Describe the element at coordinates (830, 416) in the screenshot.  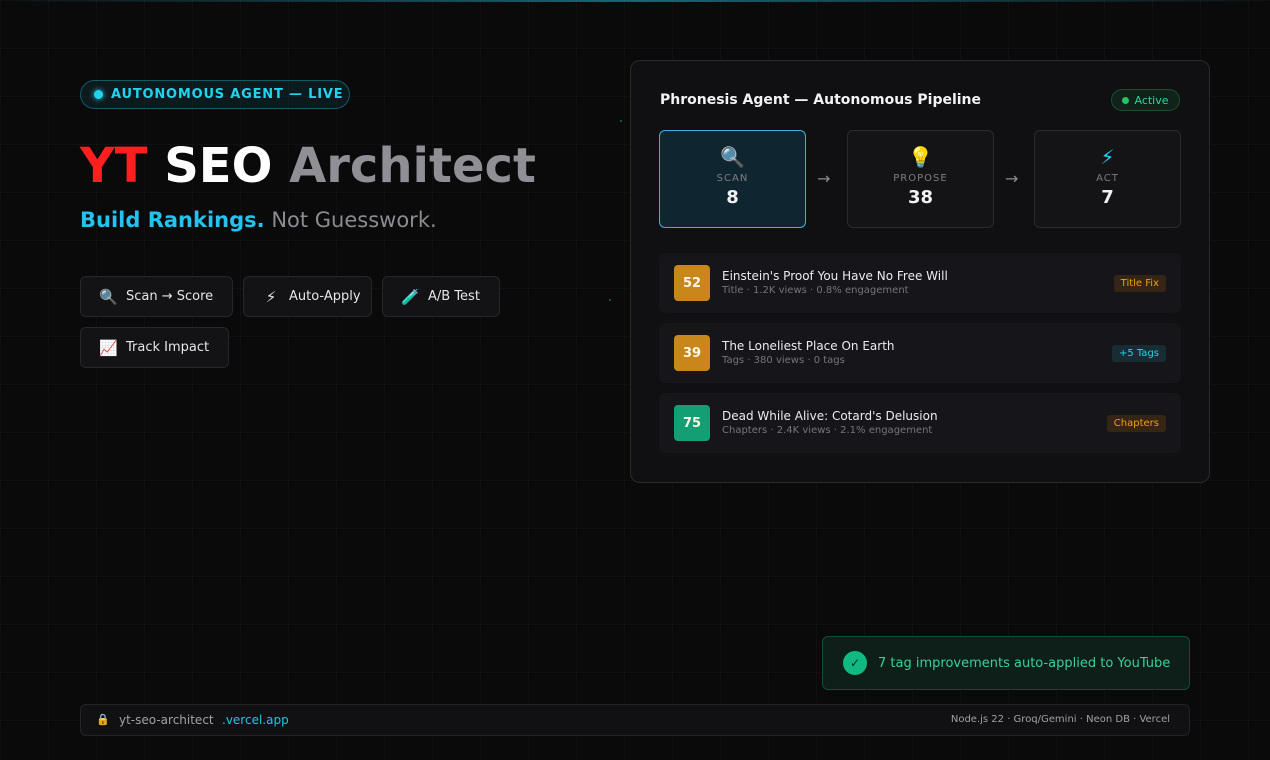
I see `video-title: Dead While Alive: Cotard's Delusion` at that location.